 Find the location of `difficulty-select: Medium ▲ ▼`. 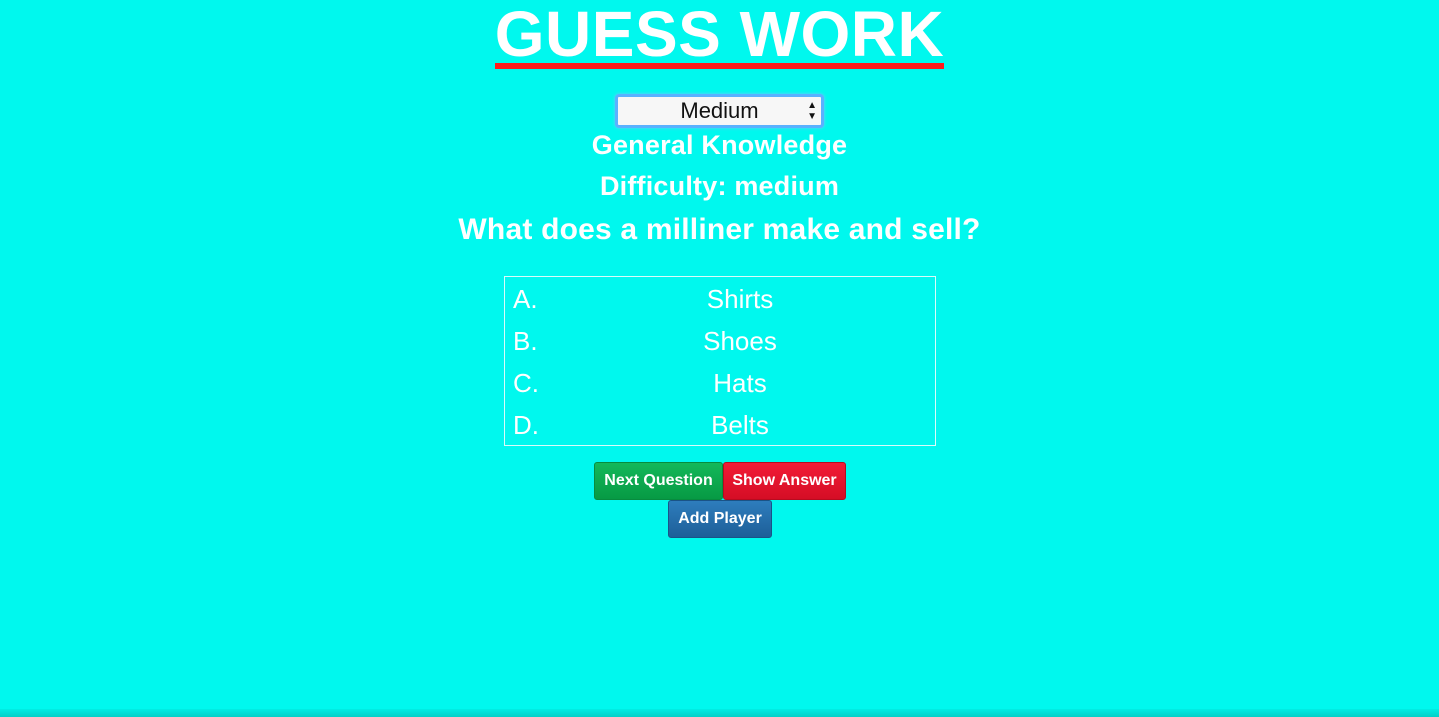

difficulty-select: Medium ▲ ▼ is located at coordinates (719, 111).